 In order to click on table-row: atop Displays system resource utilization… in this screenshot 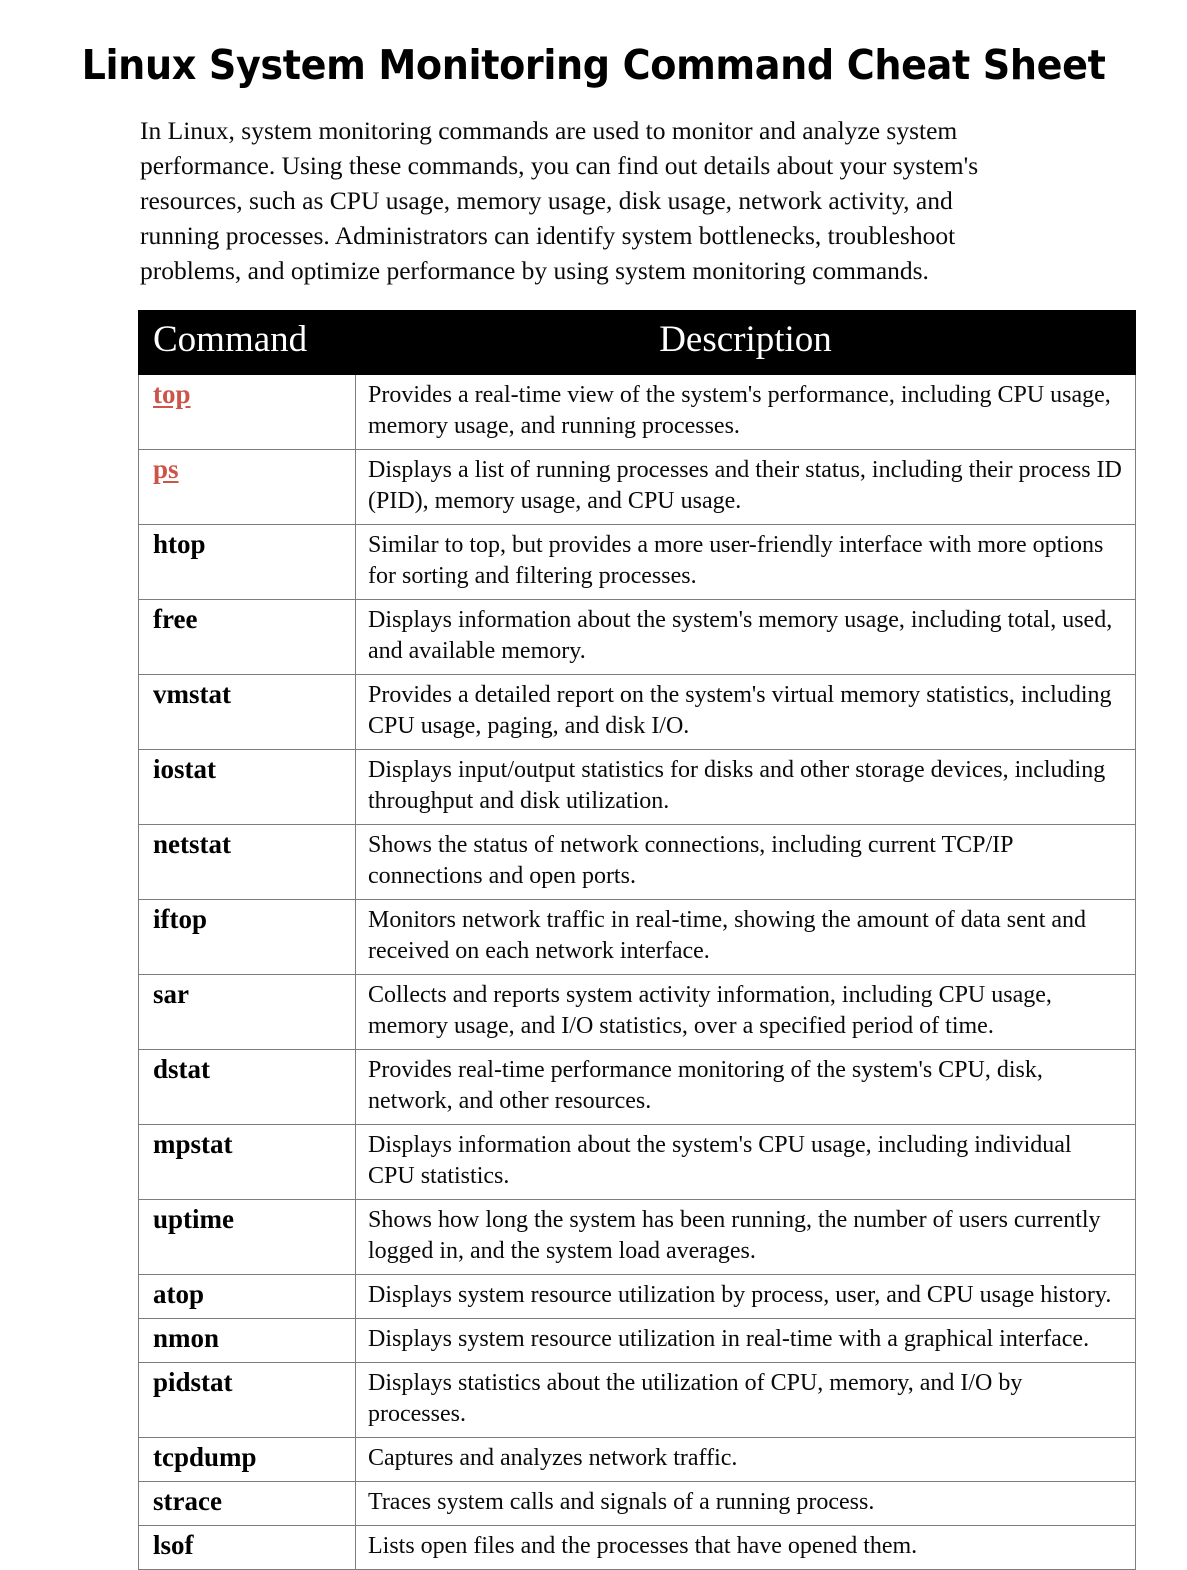, I will do `click(637, 1296)`.